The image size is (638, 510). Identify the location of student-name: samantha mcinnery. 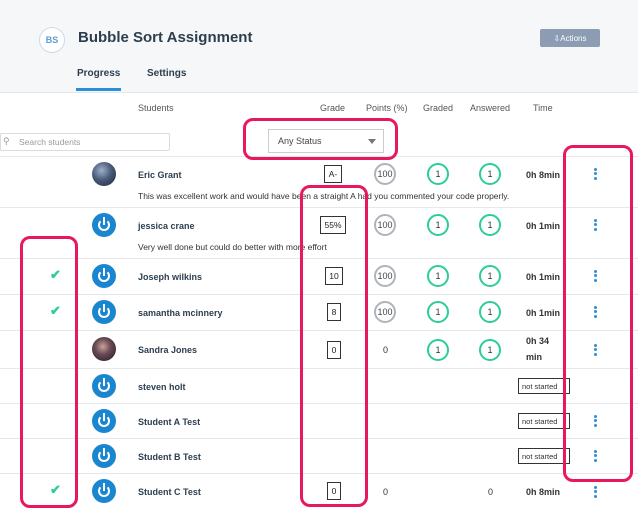
(180, 313).